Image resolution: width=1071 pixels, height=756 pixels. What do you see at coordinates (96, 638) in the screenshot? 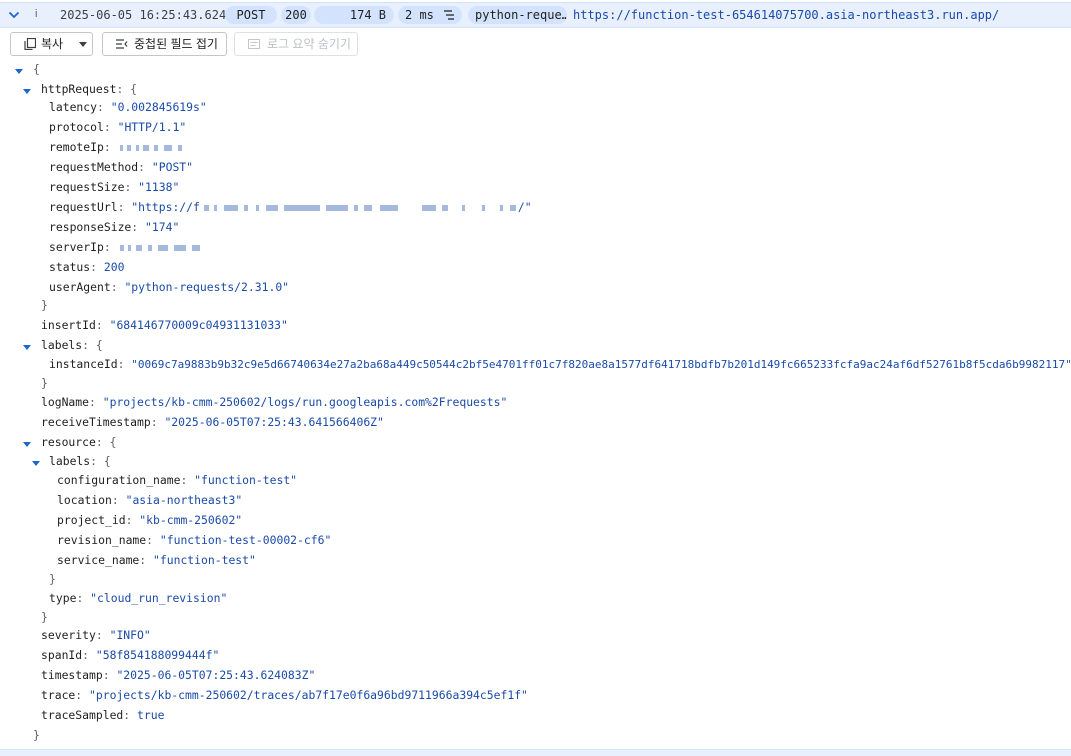
I see `json-field-severity: severity: "INFO"` at bounding box center [96, 638].